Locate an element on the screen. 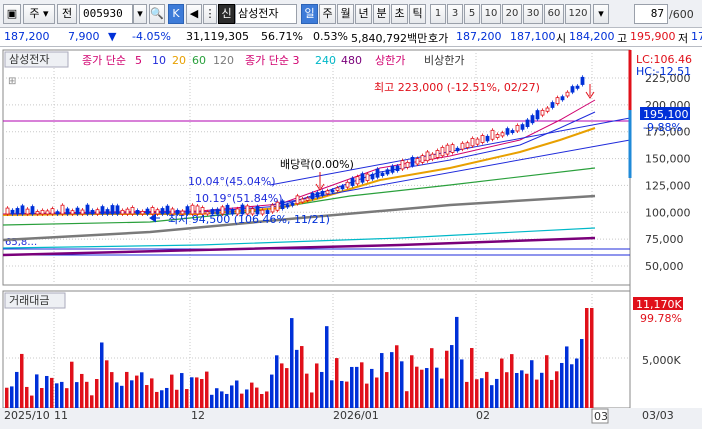 This screenshot has height=429, width=702. interval-10: 10 is located at coordinates (491, 14).